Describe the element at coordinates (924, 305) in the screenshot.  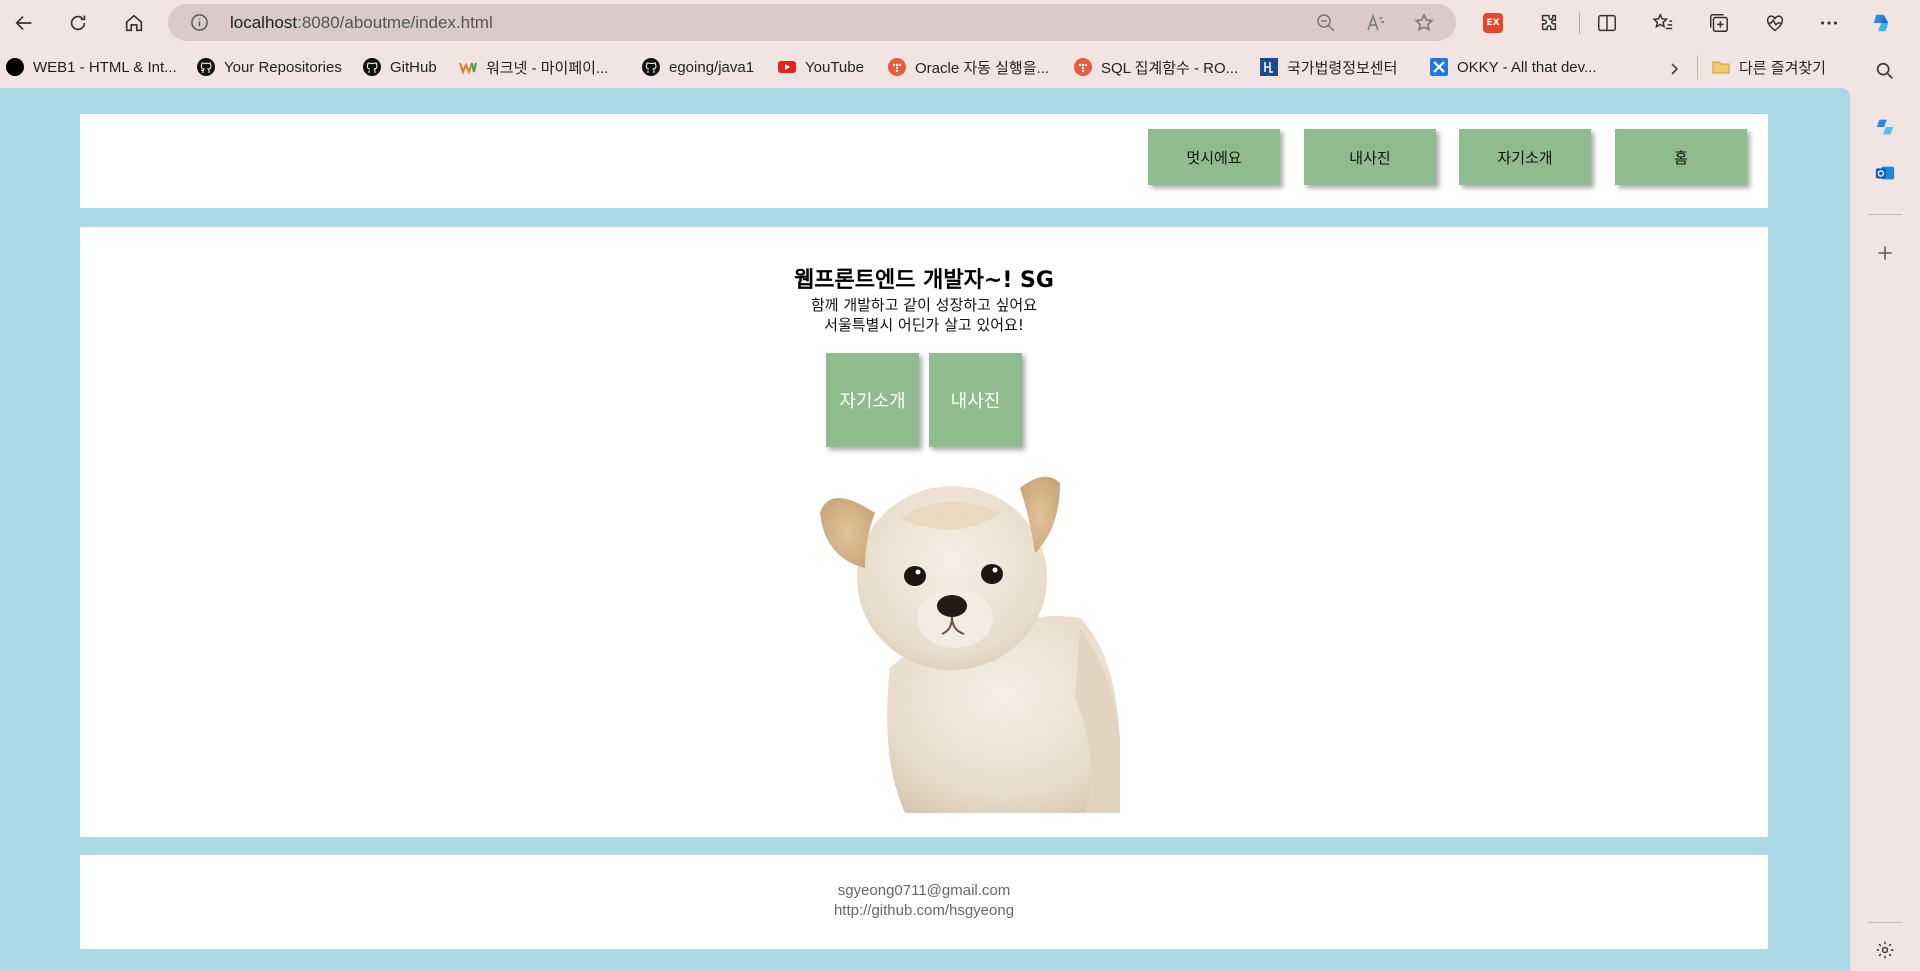
I see `intro-line-1: 함께 개발하고 같이 성장하고 싶어요` at that location.